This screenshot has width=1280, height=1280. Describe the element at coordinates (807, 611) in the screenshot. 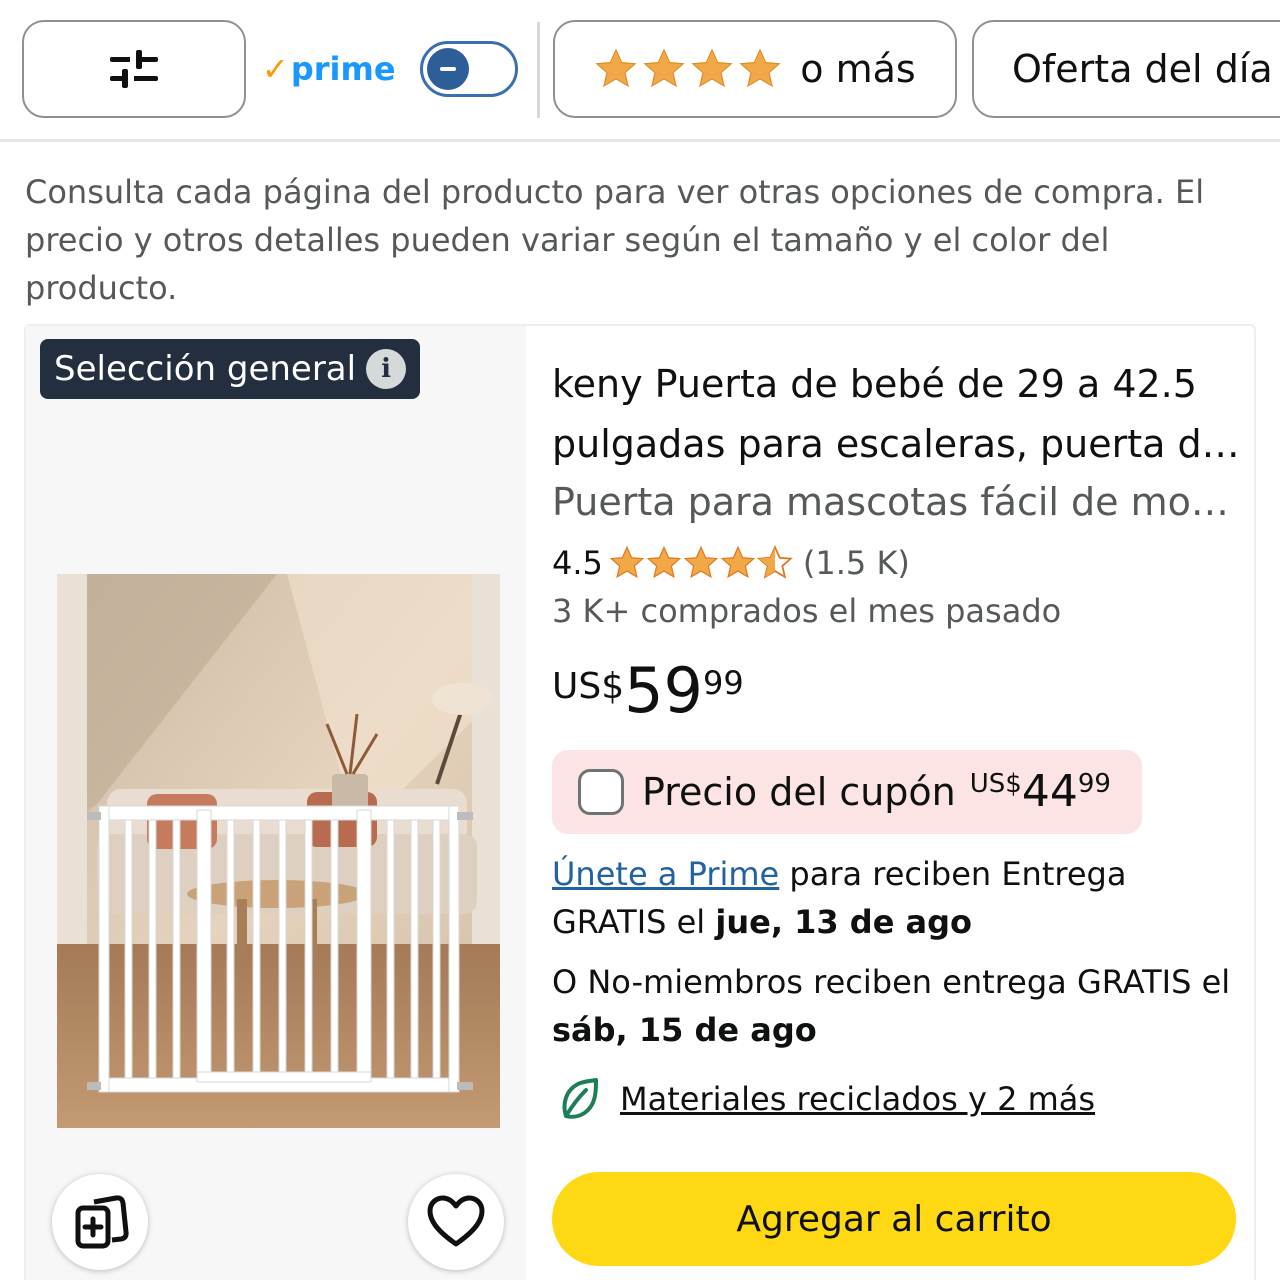

I see `bought-last-month: 3 K+ comprados el mes pasado` at that location.